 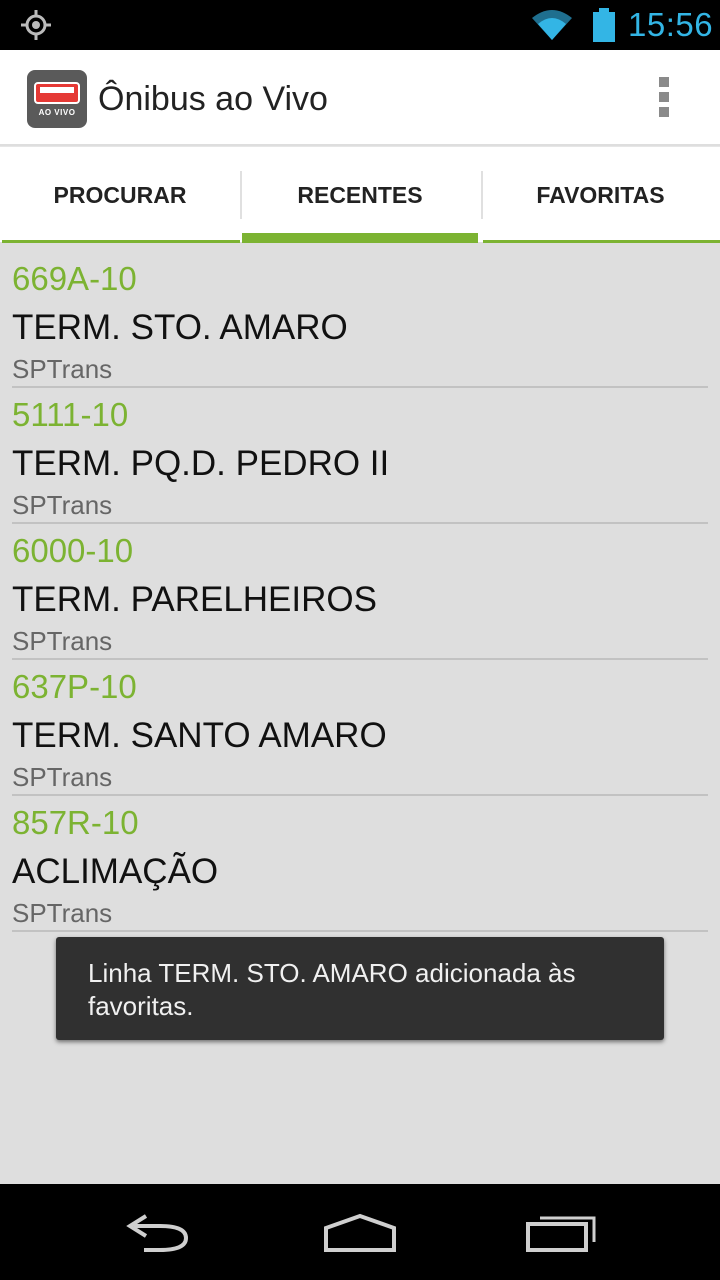 I want to click on battery-icon, so click(x=604, y=25).